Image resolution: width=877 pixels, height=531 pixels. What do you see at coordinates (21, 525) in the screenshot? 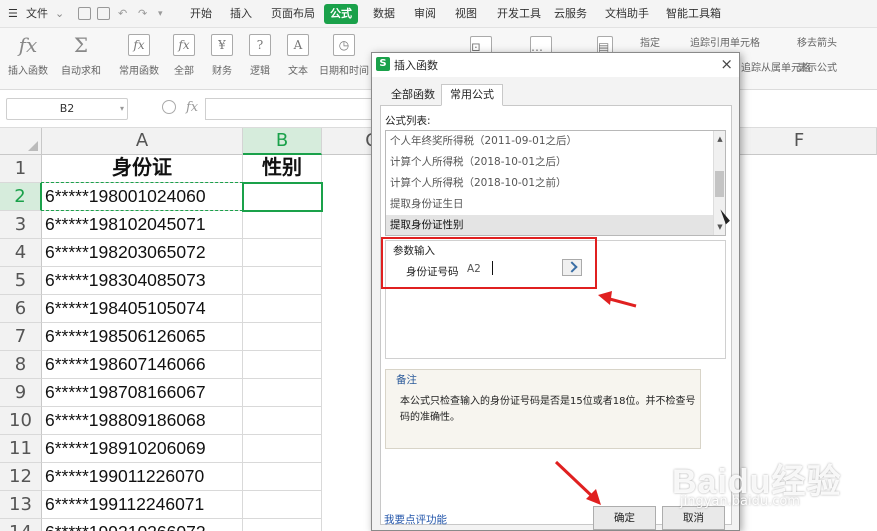
I see `row-header: 14` at bounding box center [21, 525].